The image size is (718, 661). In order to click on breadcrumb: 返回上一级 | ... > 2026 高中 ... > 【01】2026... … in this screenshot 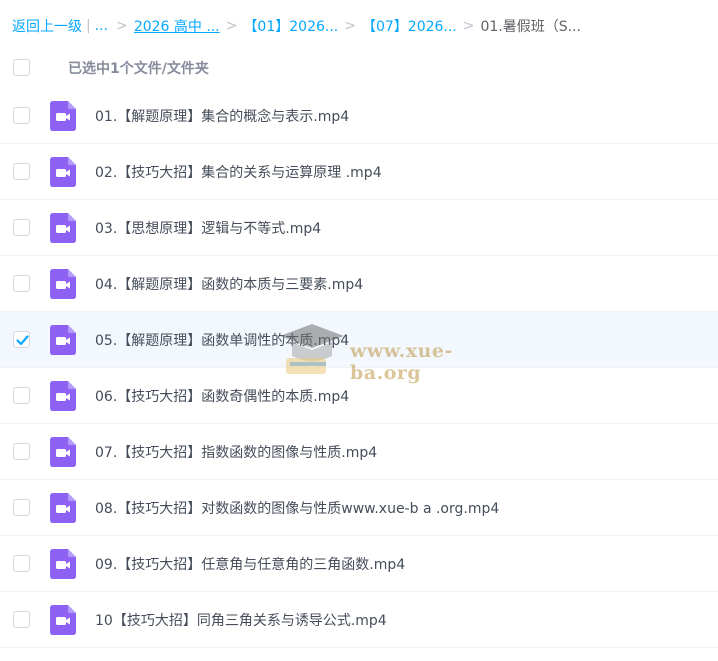, I will do `click(296, 26)`.